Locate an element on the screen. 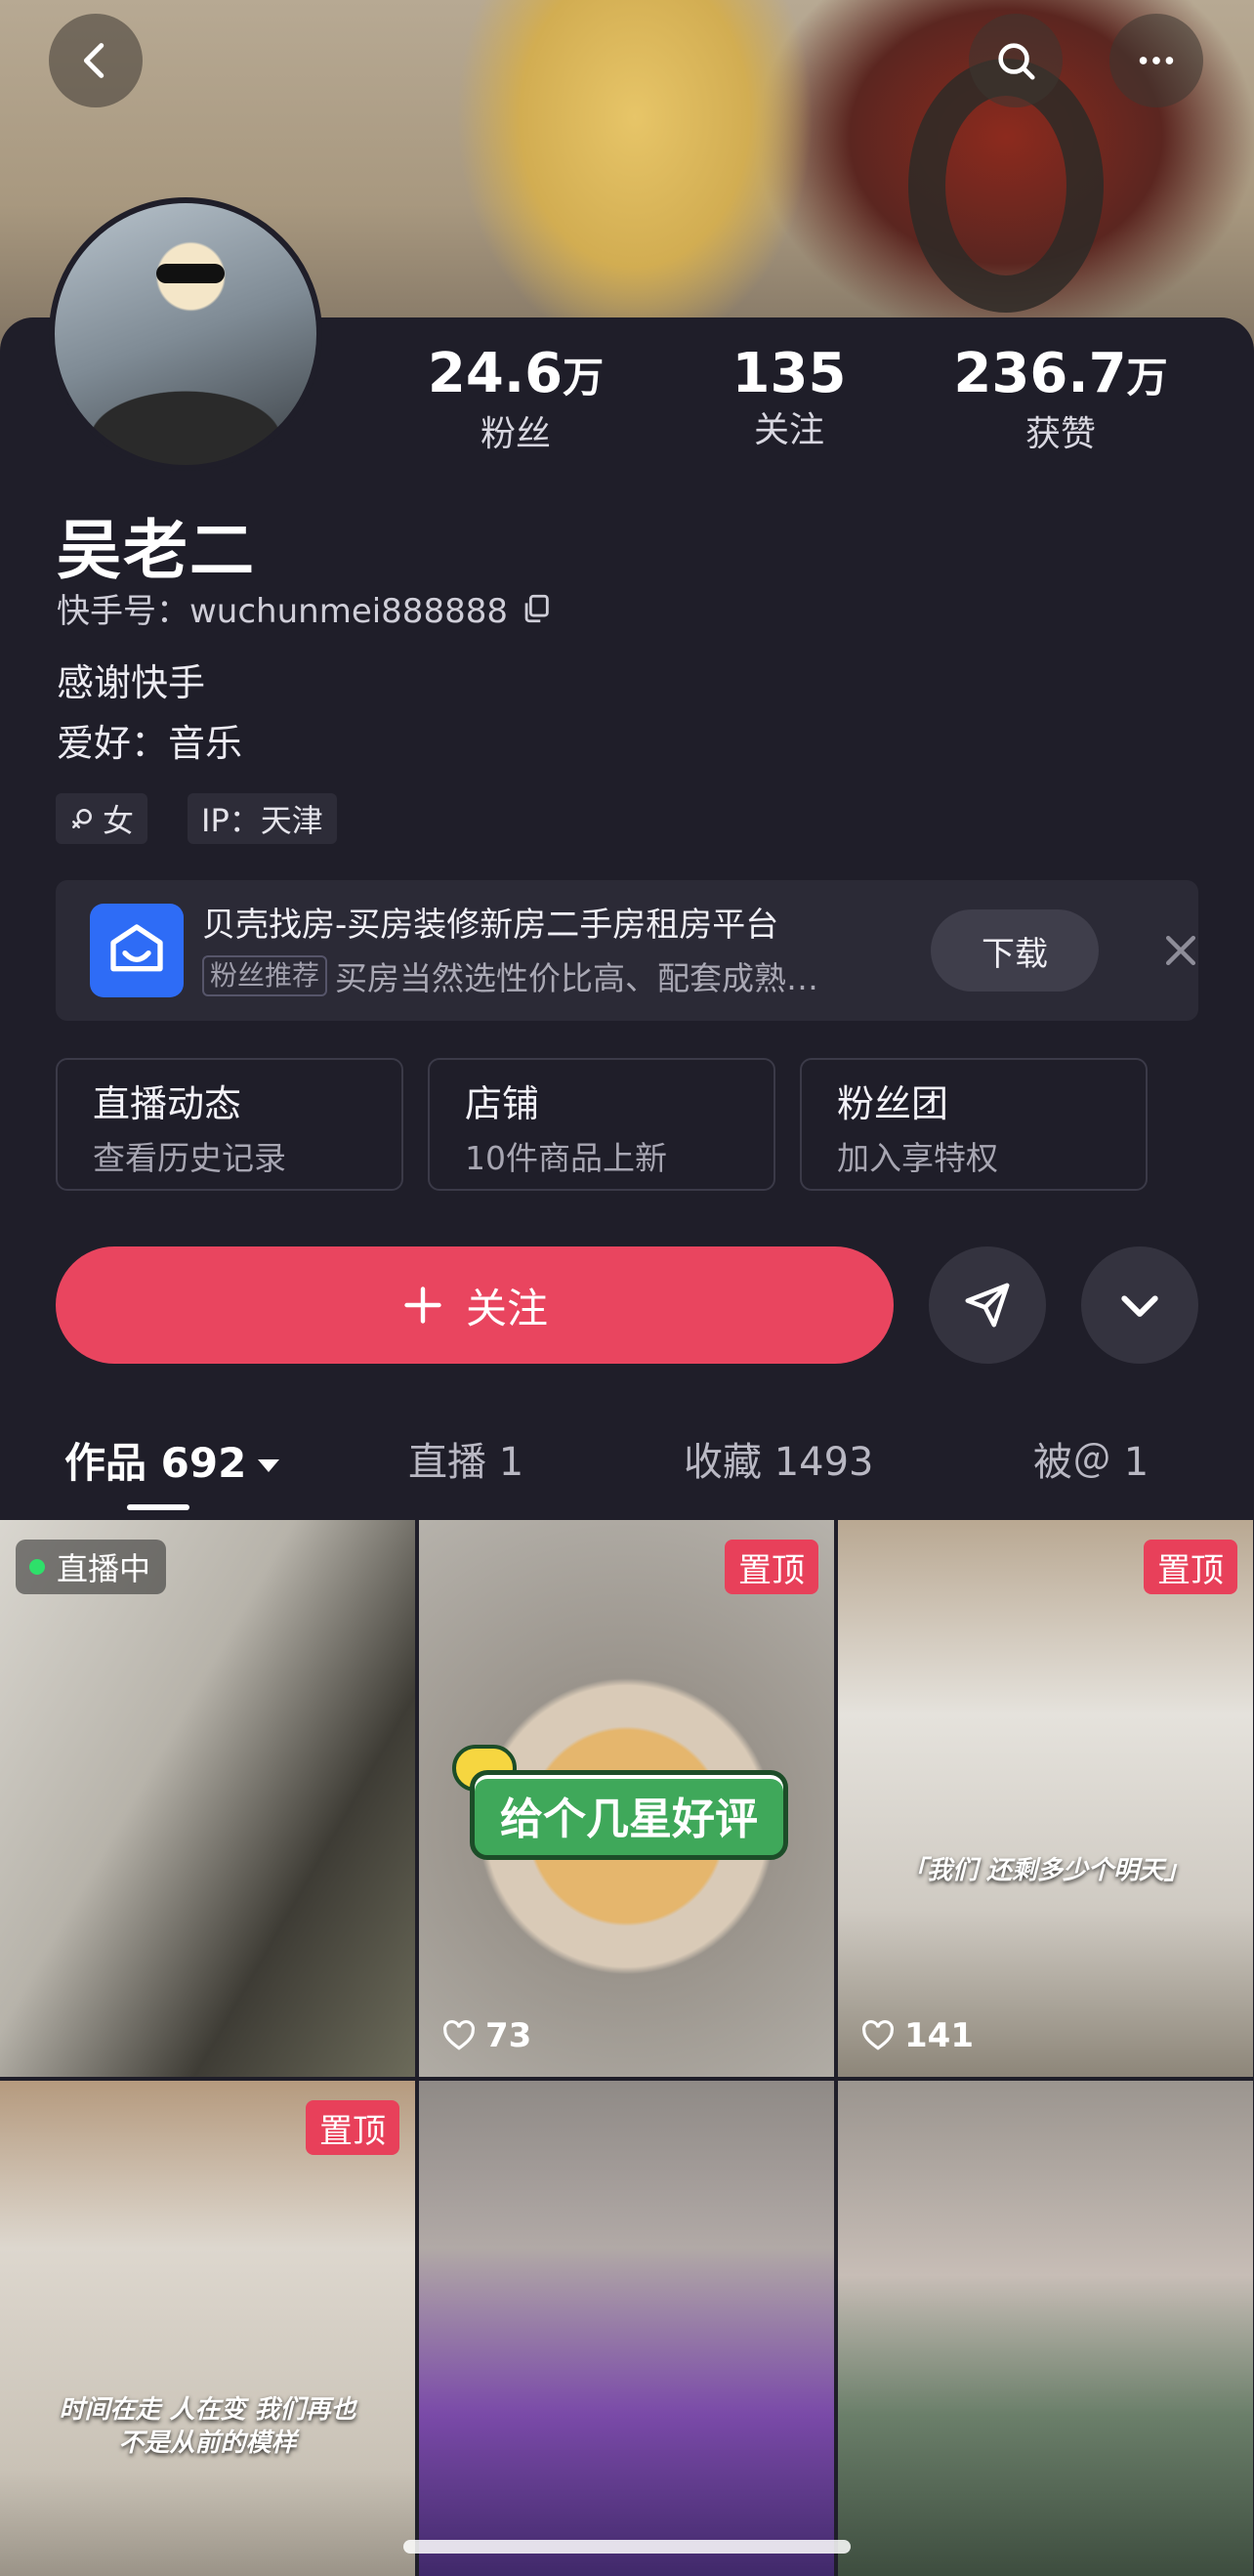 The height and width of the screenshot is (2576, 1254). back-icon is located at coordinates (94, 60).